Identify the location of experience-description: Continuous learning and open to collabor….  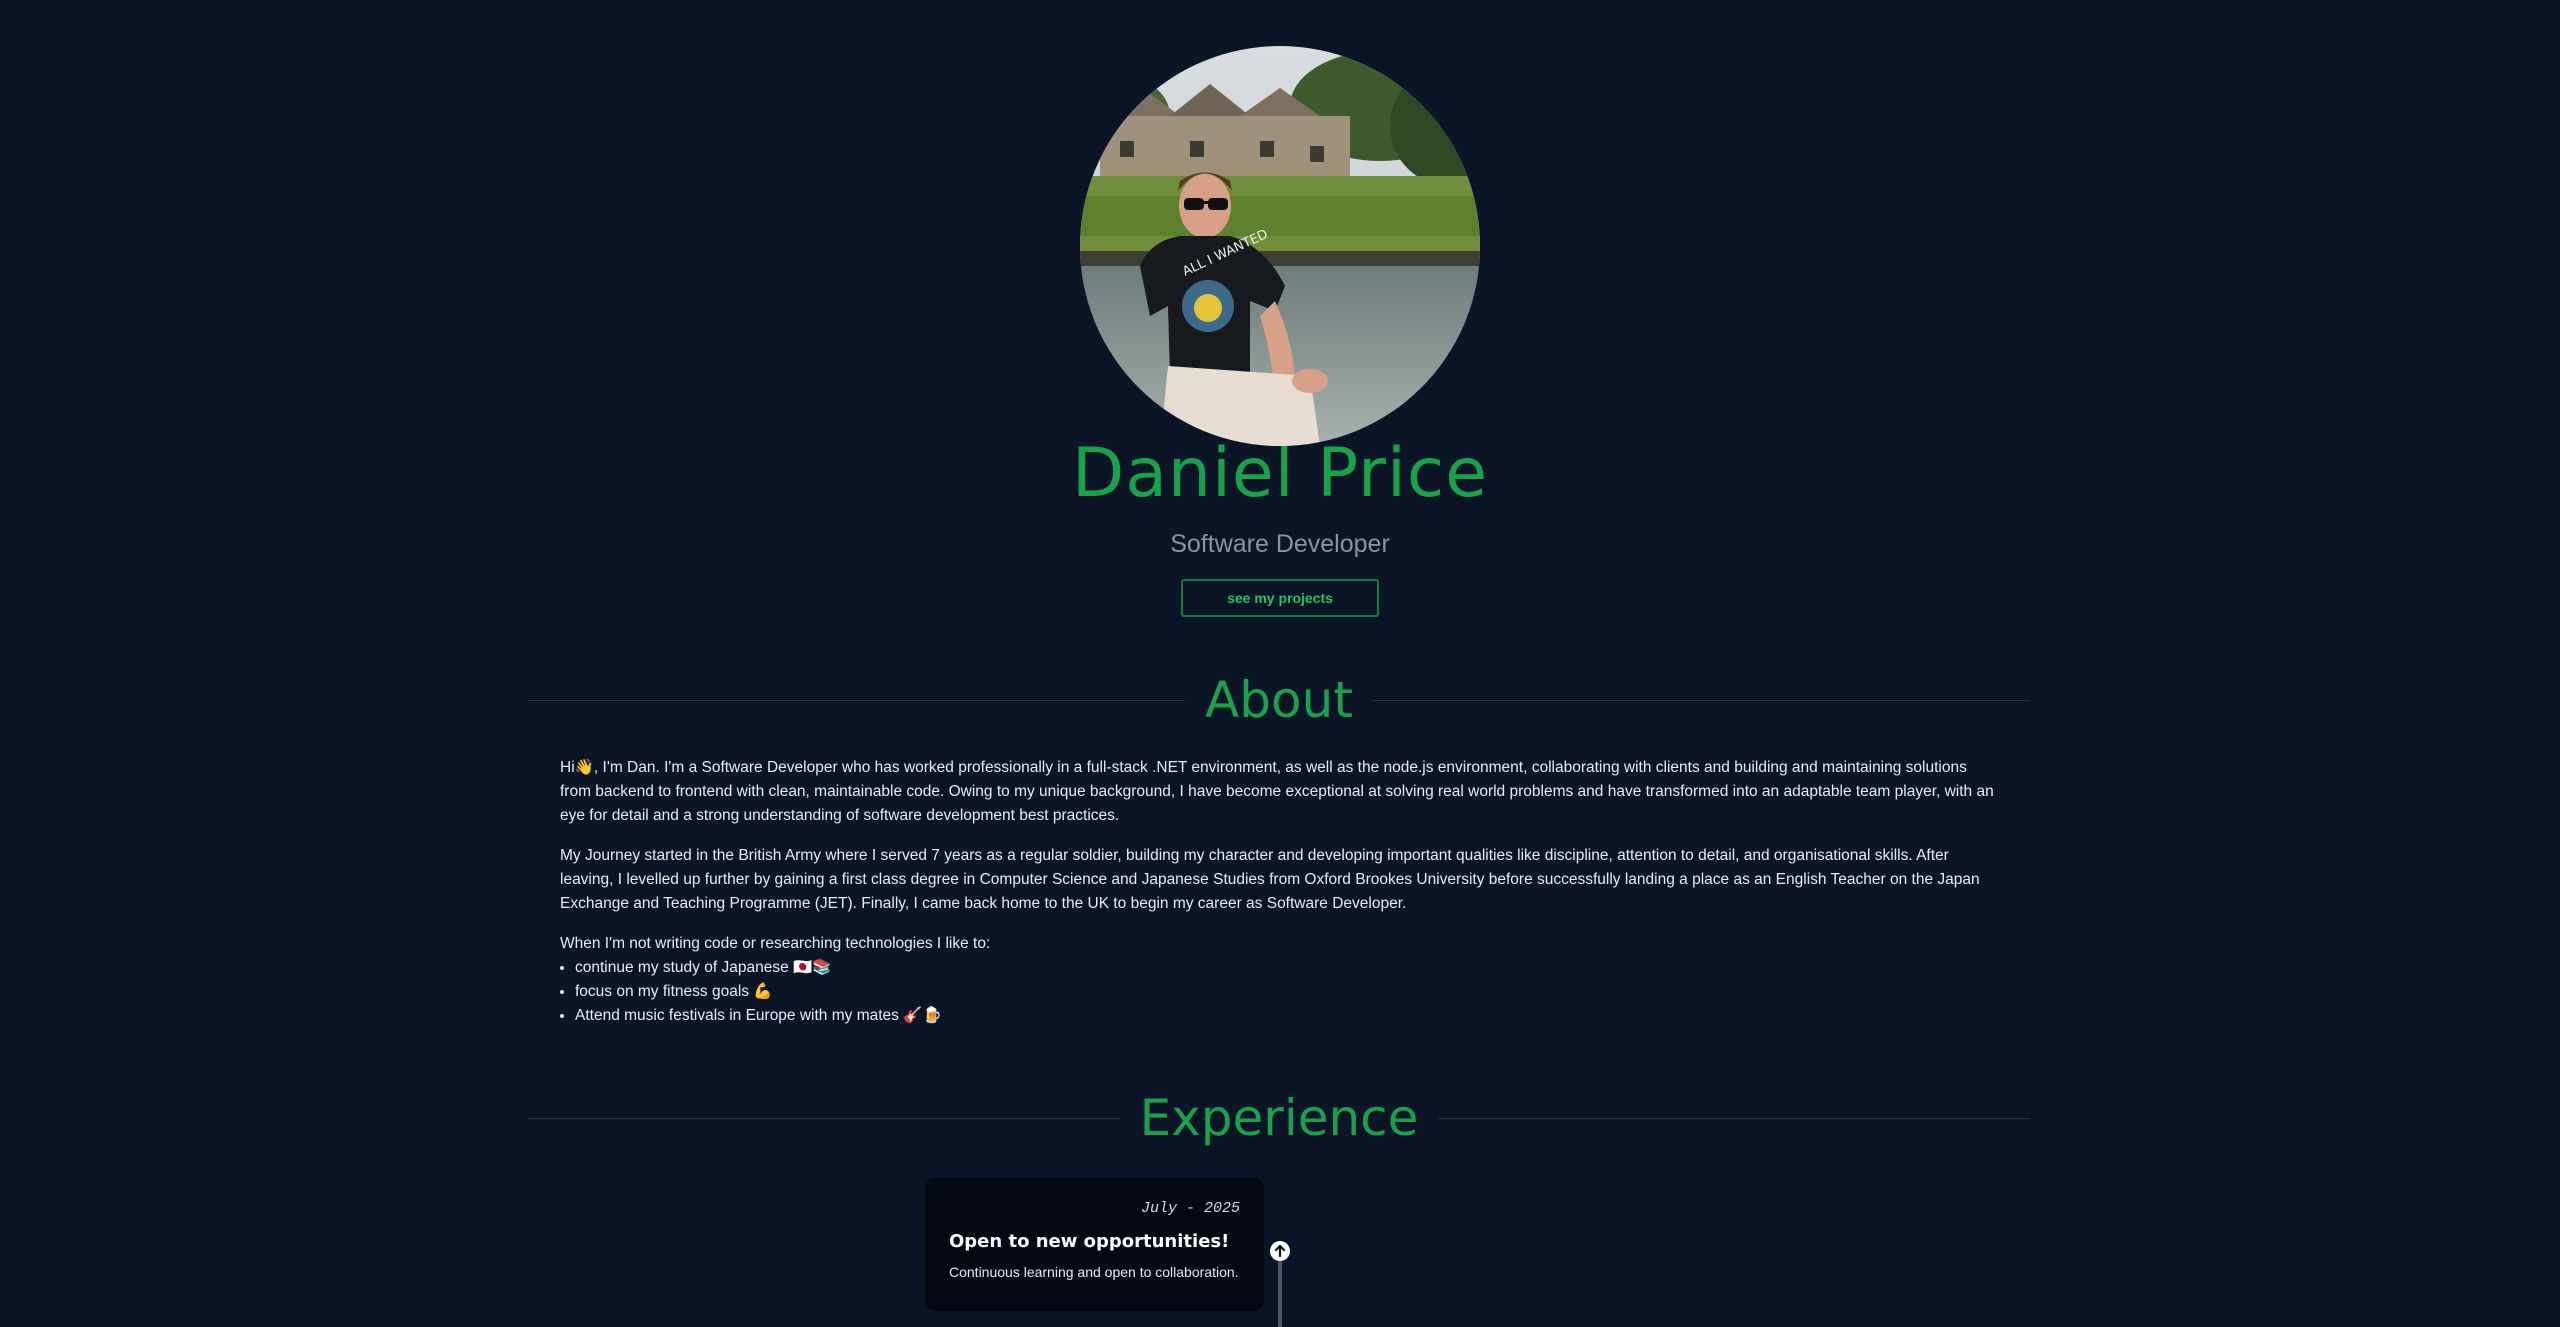
(1094, 1272).